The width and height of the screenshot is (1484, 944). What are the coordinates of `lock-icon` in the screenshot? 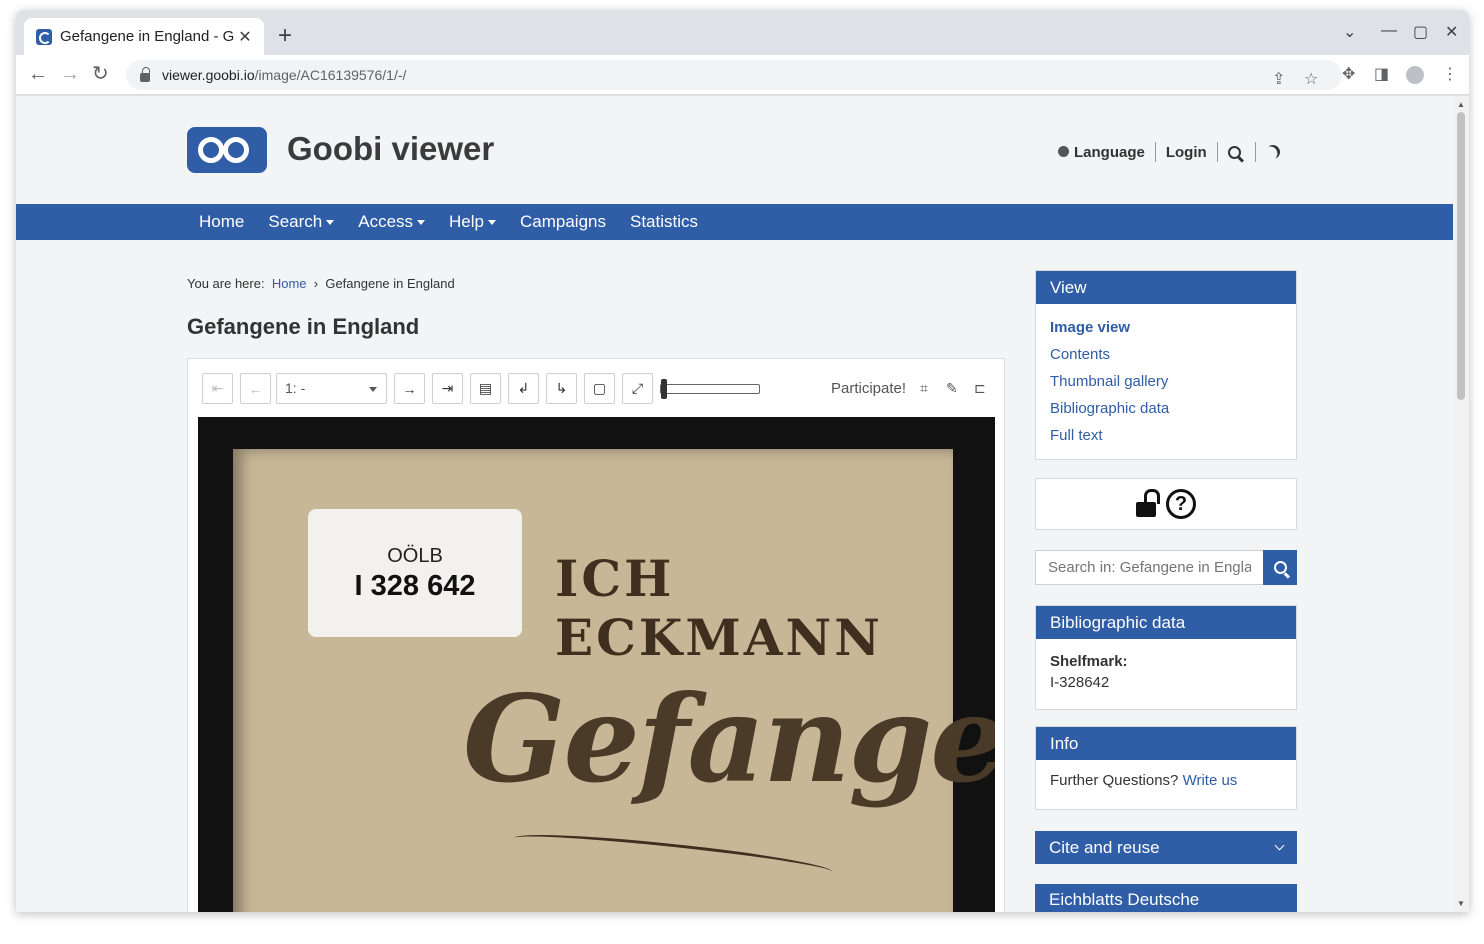 It's located at (145, 74).